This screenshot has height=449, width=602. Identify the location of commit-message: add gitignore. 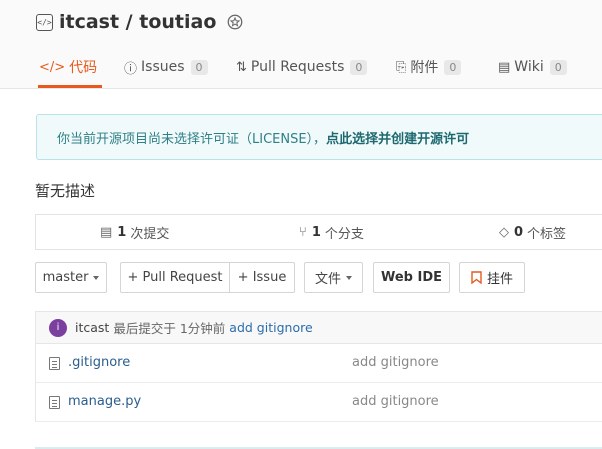
(270, 327).